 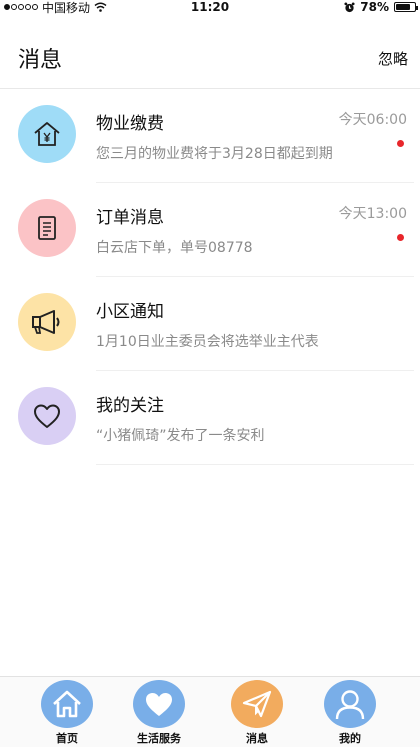 What do you see at coordinates (40, 60) in the screenshot?
I see `page-title: 消息` at bounding box center [40, 60].